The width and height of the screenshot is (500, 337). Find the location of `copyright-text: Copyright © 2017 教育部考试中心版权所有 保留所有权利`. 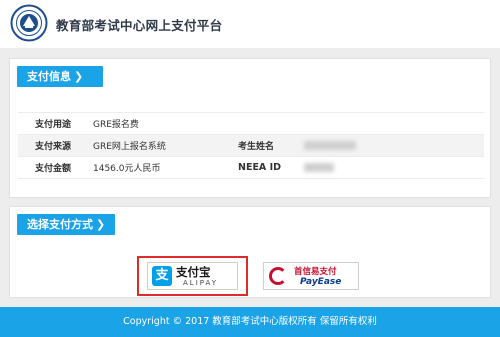

copyright-text: Copyright © 2017 教育部考试中心版权所有 保留所有权利 is located at coordinates (250, 321).